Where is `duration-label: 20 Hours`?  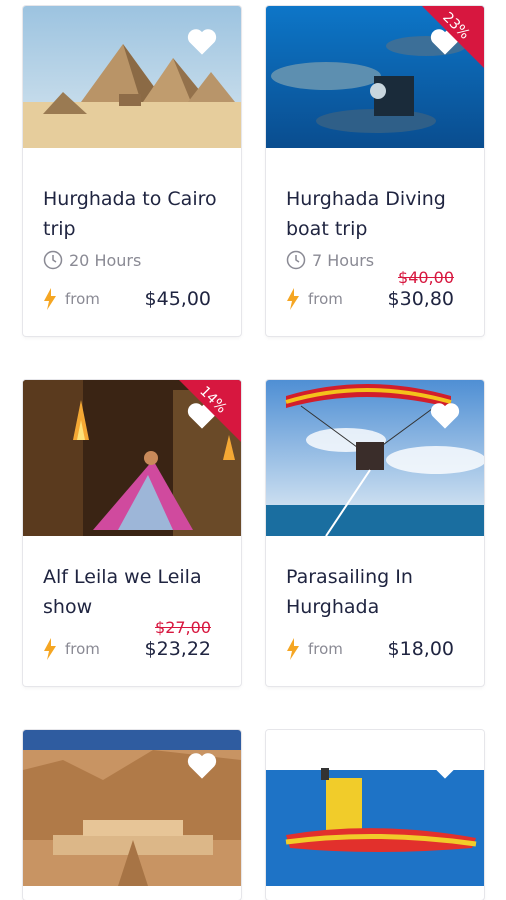 duration-label: 20 Hours is located at coordinates (105, 260).